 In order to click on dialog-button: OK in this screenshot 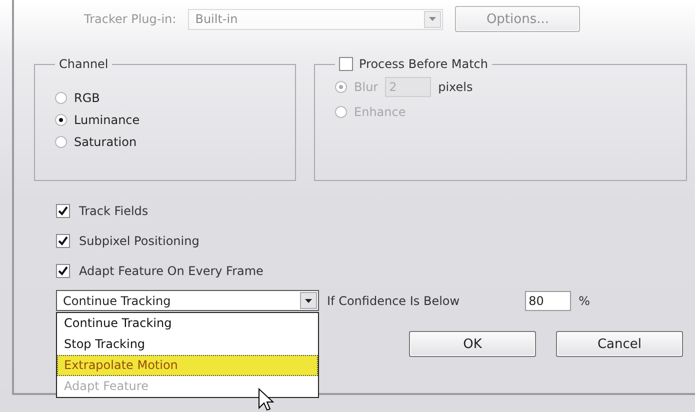, I will do `click(472, 344)`.